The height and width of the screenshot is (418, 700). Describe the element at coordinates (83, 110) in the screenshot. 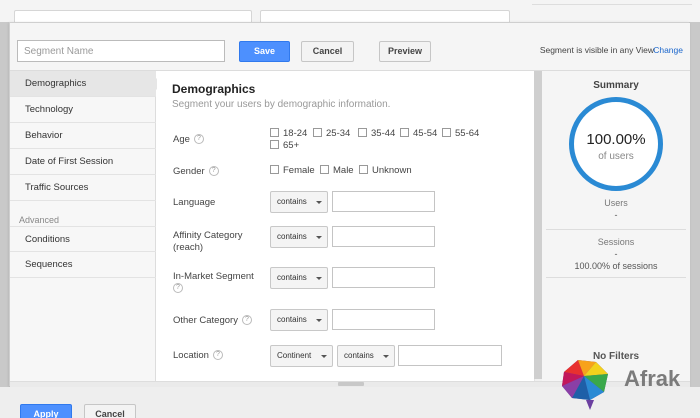

I see `sidebar-item-technology: Technology` at that location.